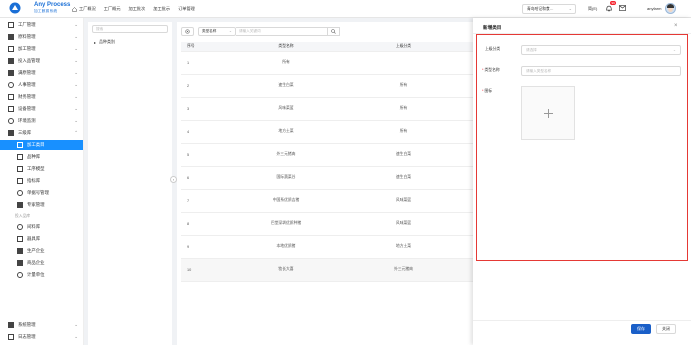 Image resolution: width=691 pixels, height=345 pixels. I want to click on log-icon, so click(11, 337).